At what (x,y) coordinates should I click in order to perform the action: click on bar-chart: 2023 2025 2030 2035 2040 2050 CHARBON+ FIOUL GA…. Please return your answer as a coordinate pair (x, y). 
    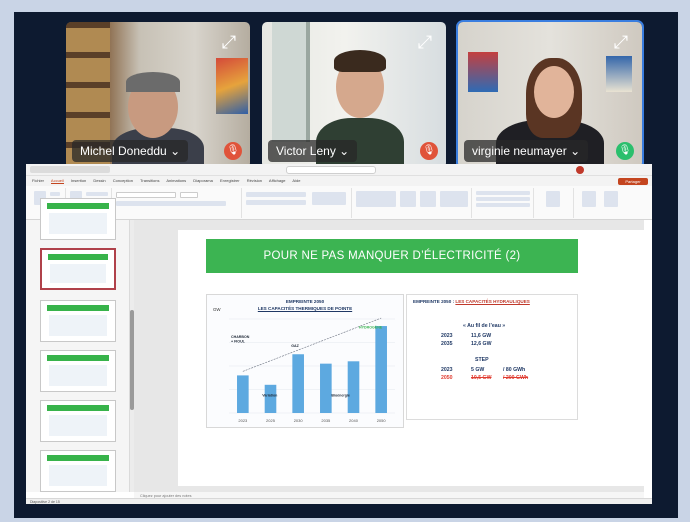
    Looking at the image, I should click on (312, 370).